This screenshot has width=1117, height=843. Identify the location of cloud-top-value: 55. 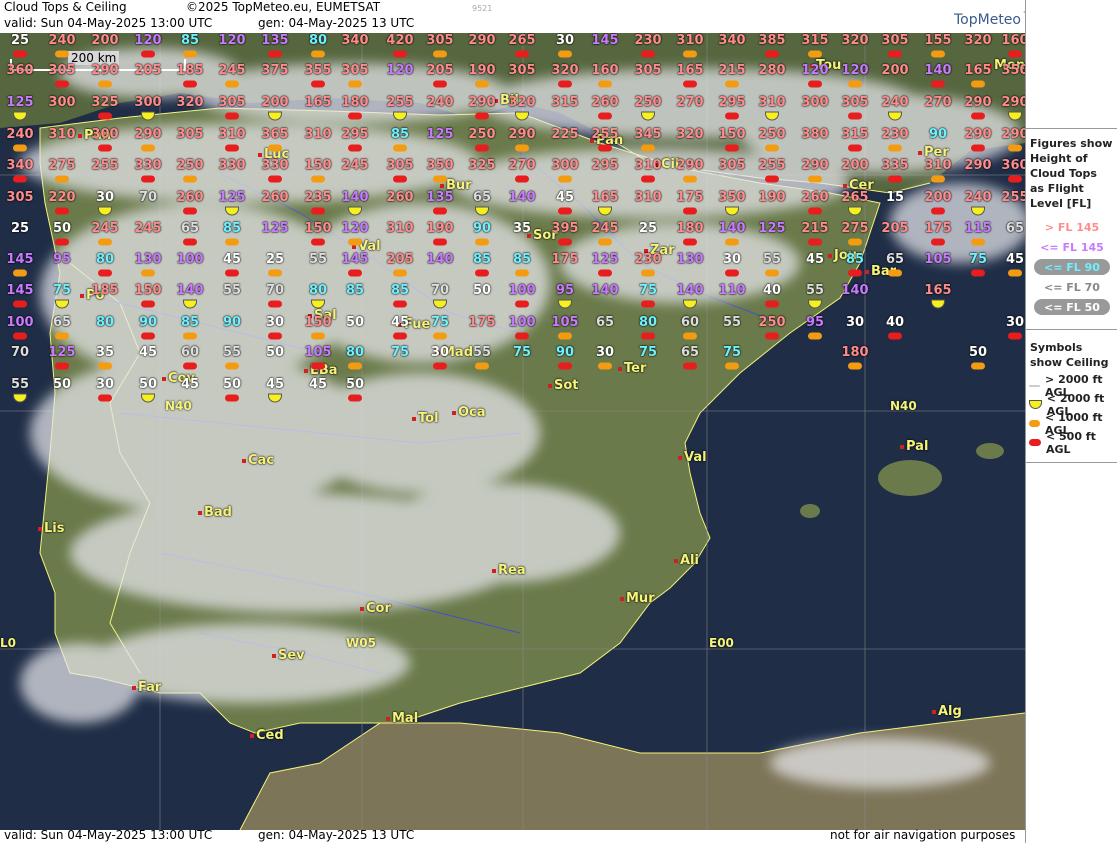
(772, 259).